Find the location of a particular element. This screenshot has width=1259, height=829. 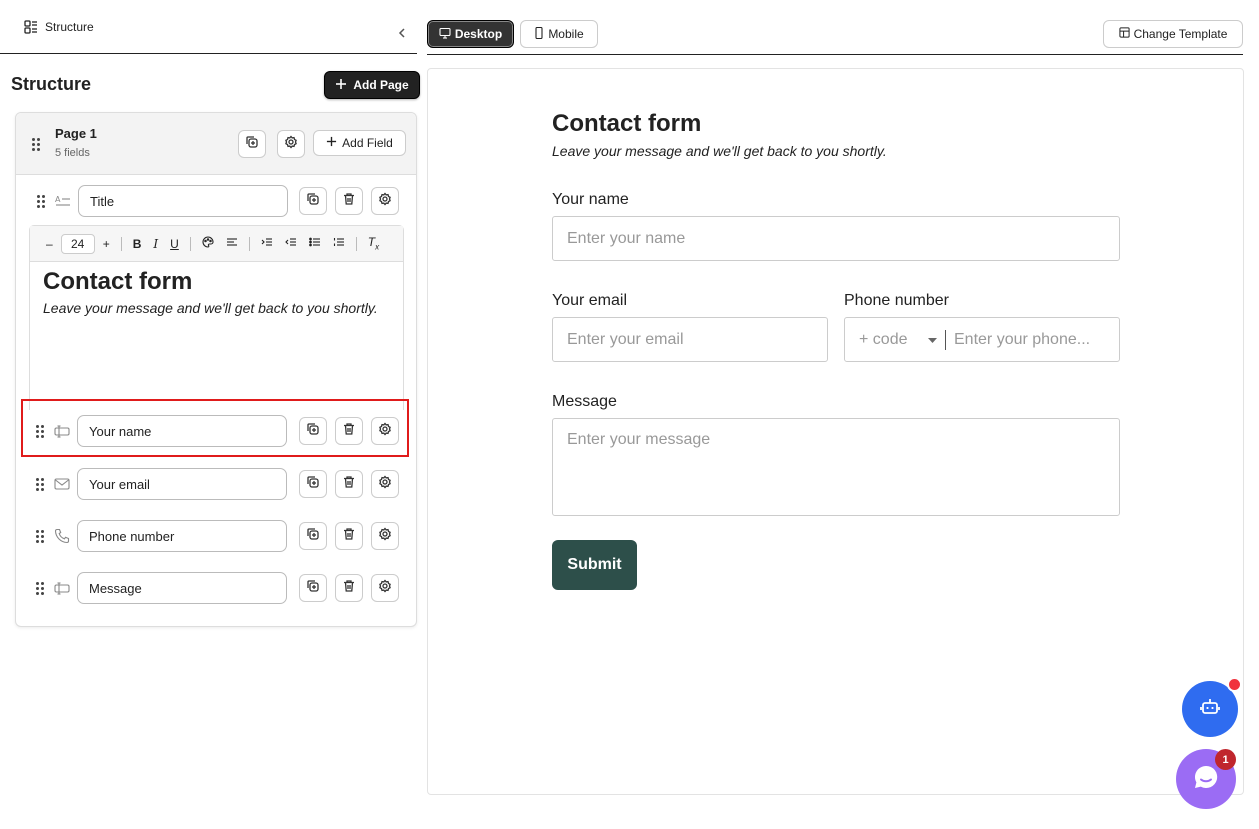

chat-unread-badge: 1 is located at coordinates (1225, 759).